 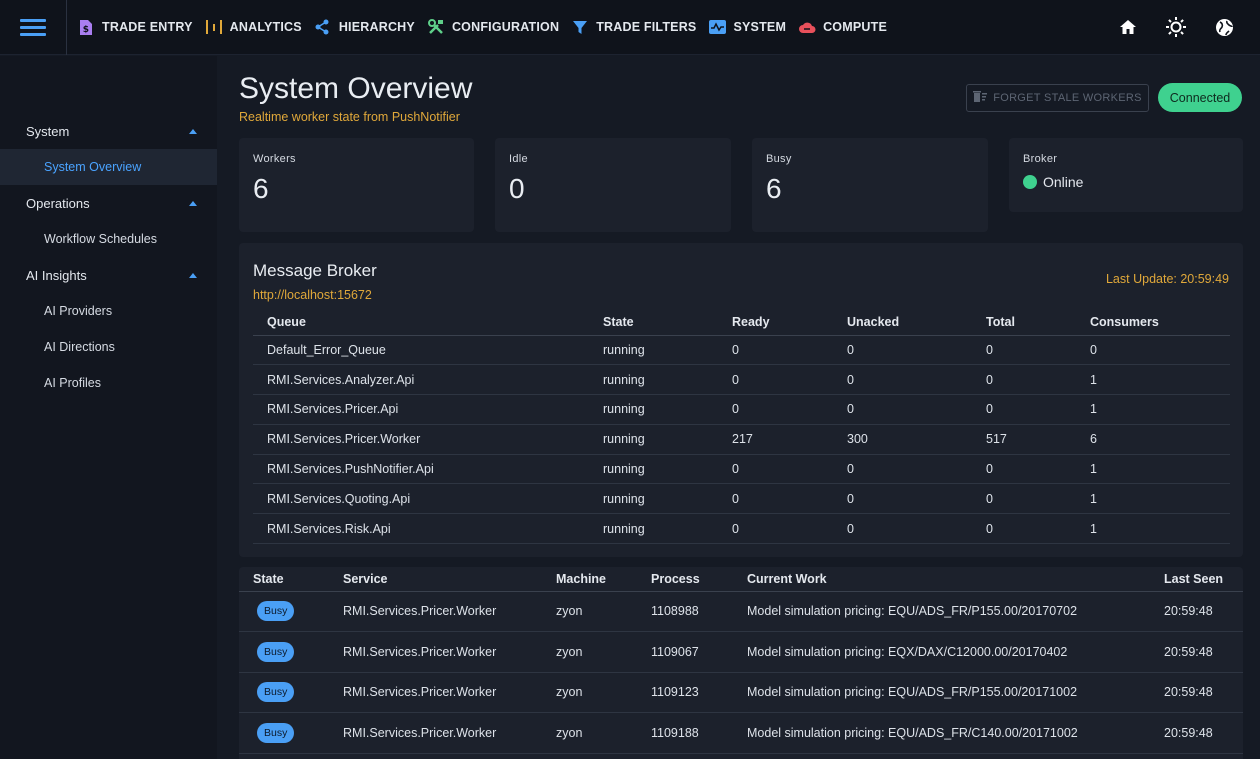 What do you see at coordinates (699, 733) in the screenshot?
I see `process-cell: 1109188` at bounding box center [699, 733].